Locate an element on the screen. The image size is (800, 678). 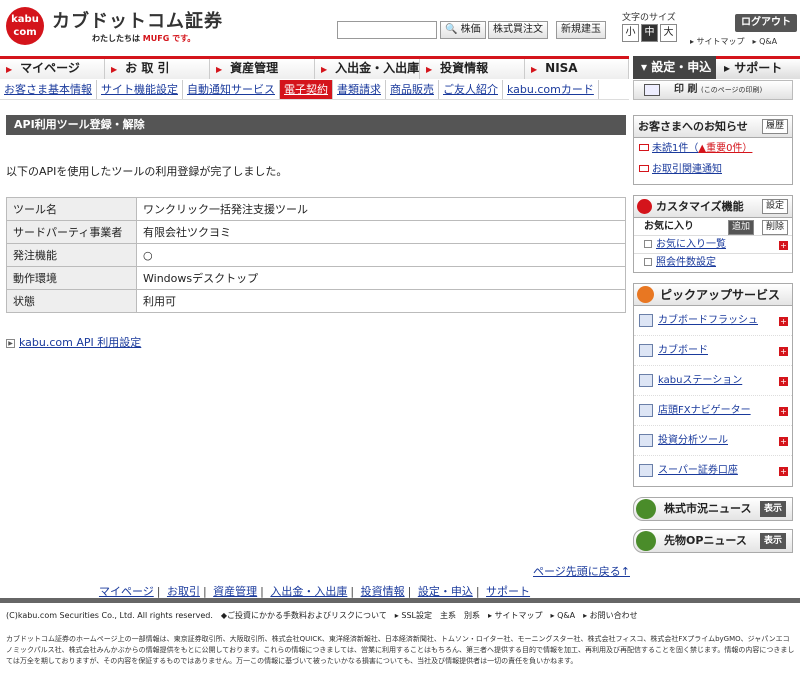
row-value: Windowsデスクトップ is located at coordinates (381, 278).